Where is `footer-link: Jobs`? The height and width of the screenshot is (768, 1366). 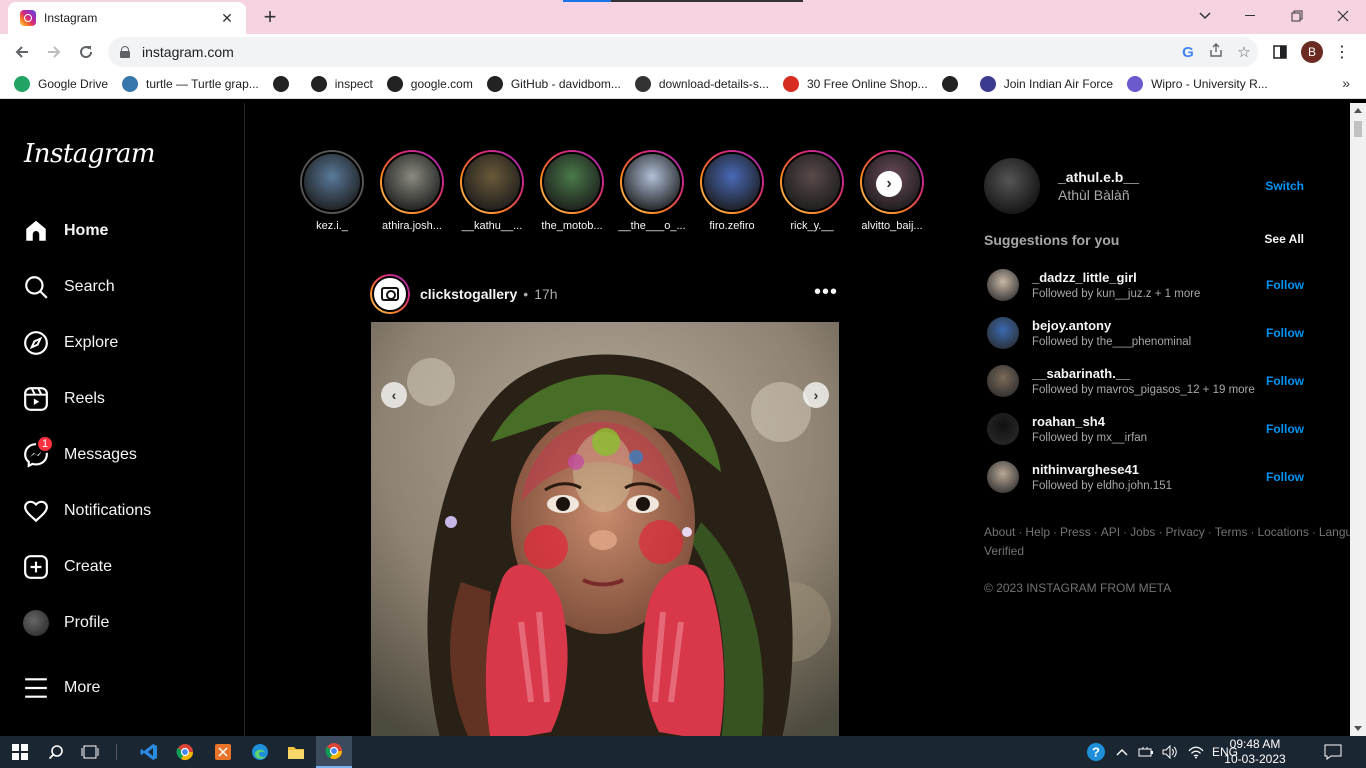 footer-link: Jobs is located at coordinates (1142, 532).